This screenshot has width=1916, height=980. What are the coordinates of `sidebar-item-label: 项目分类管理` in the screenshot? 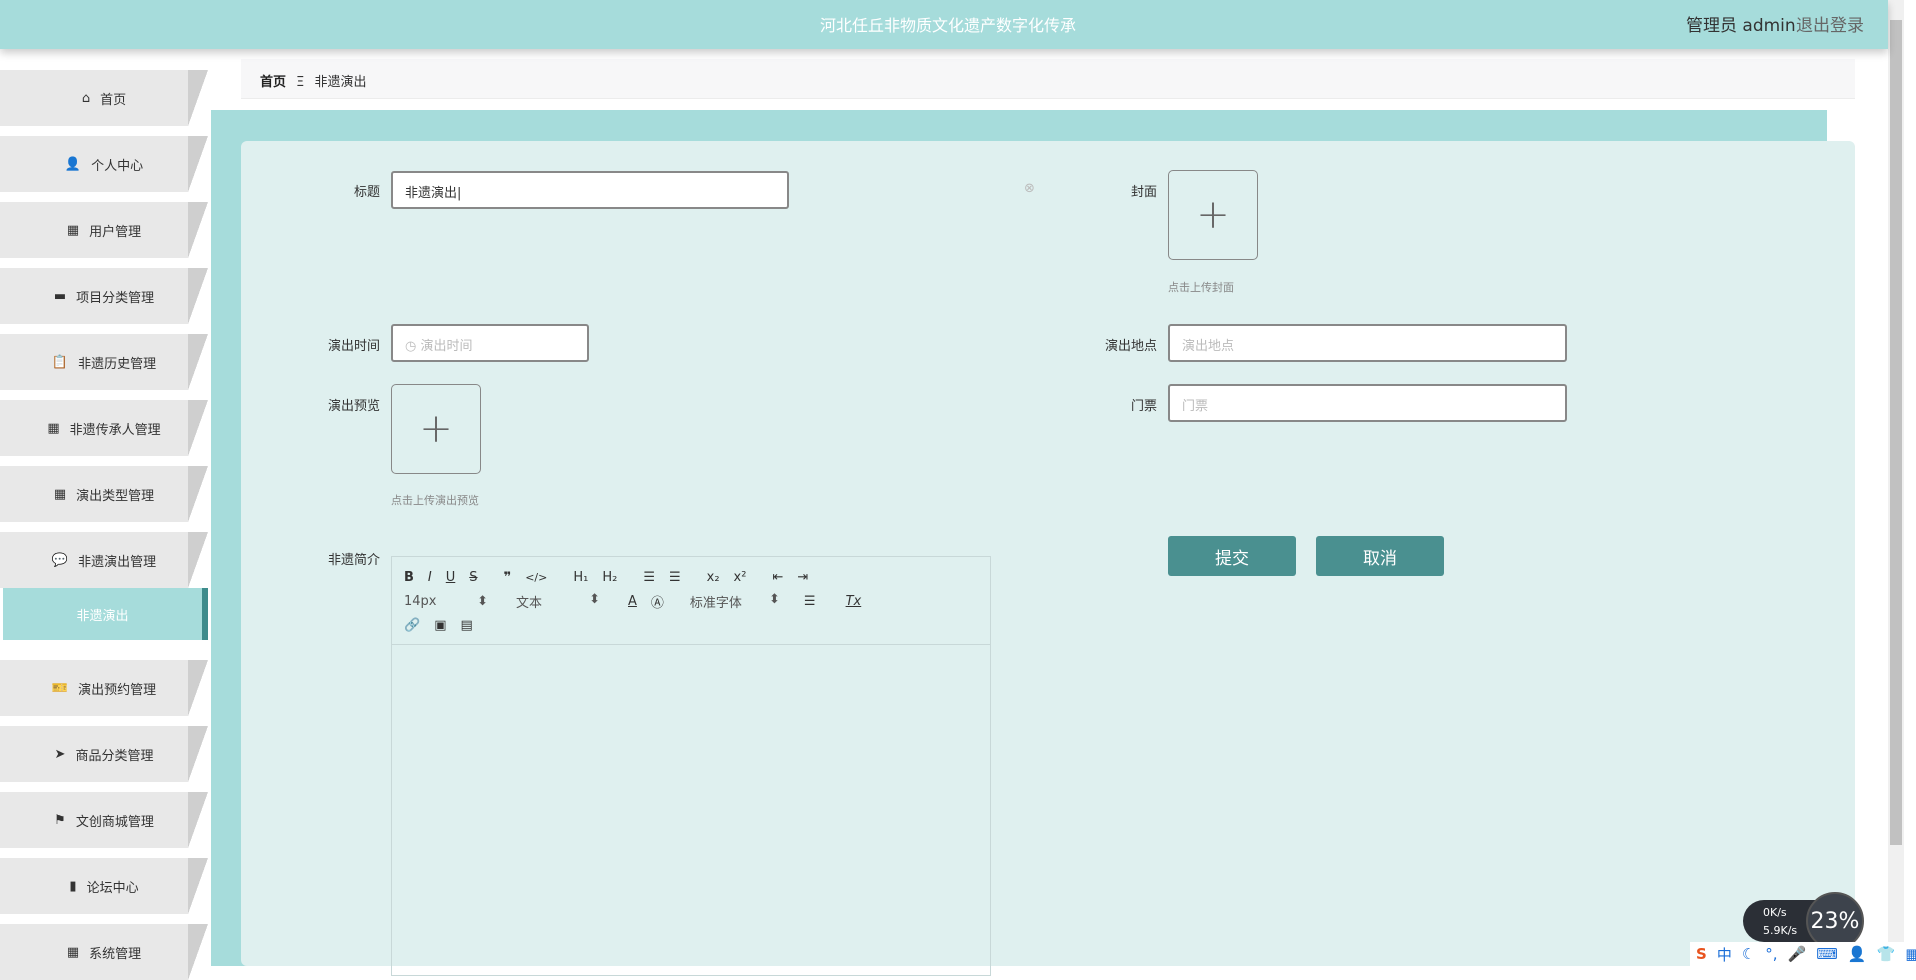 It's located at (115, 298).